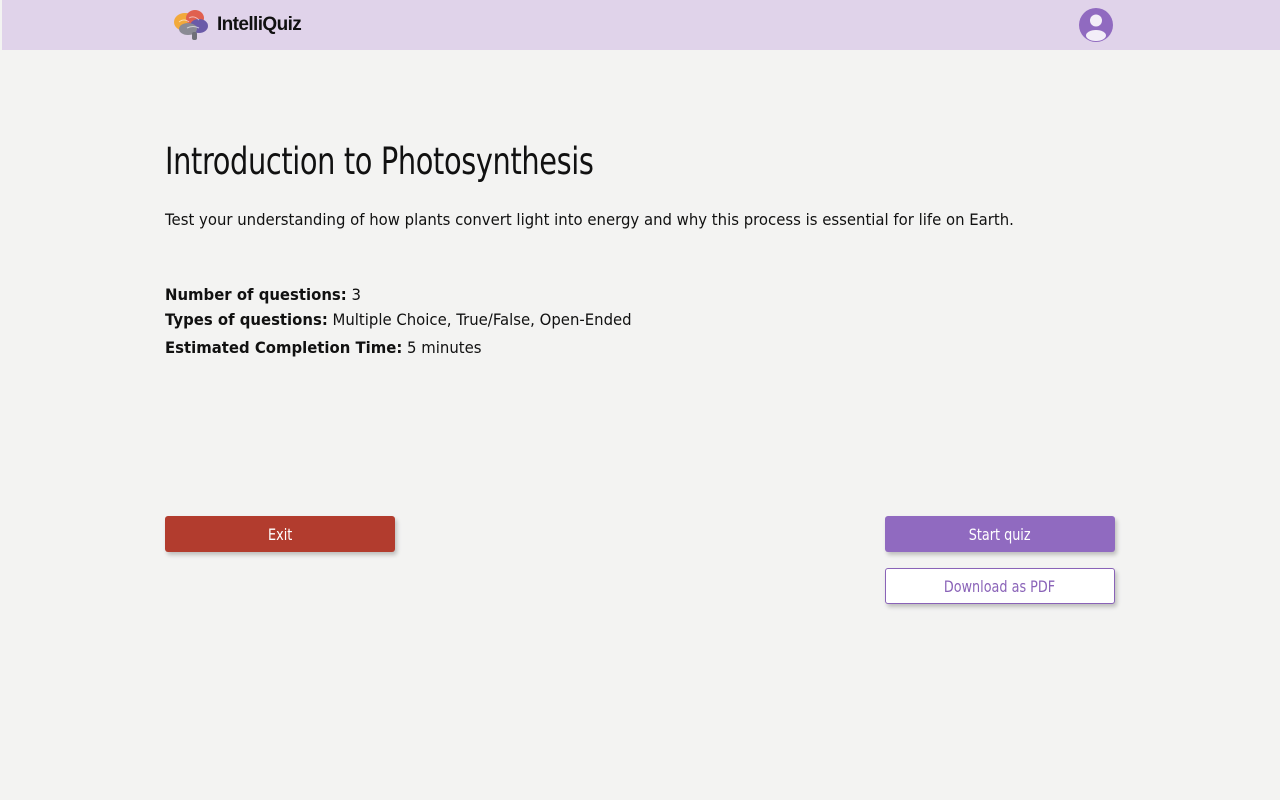  I want to click on download-pdf-button: Download as PDF, so click(1000, 586).